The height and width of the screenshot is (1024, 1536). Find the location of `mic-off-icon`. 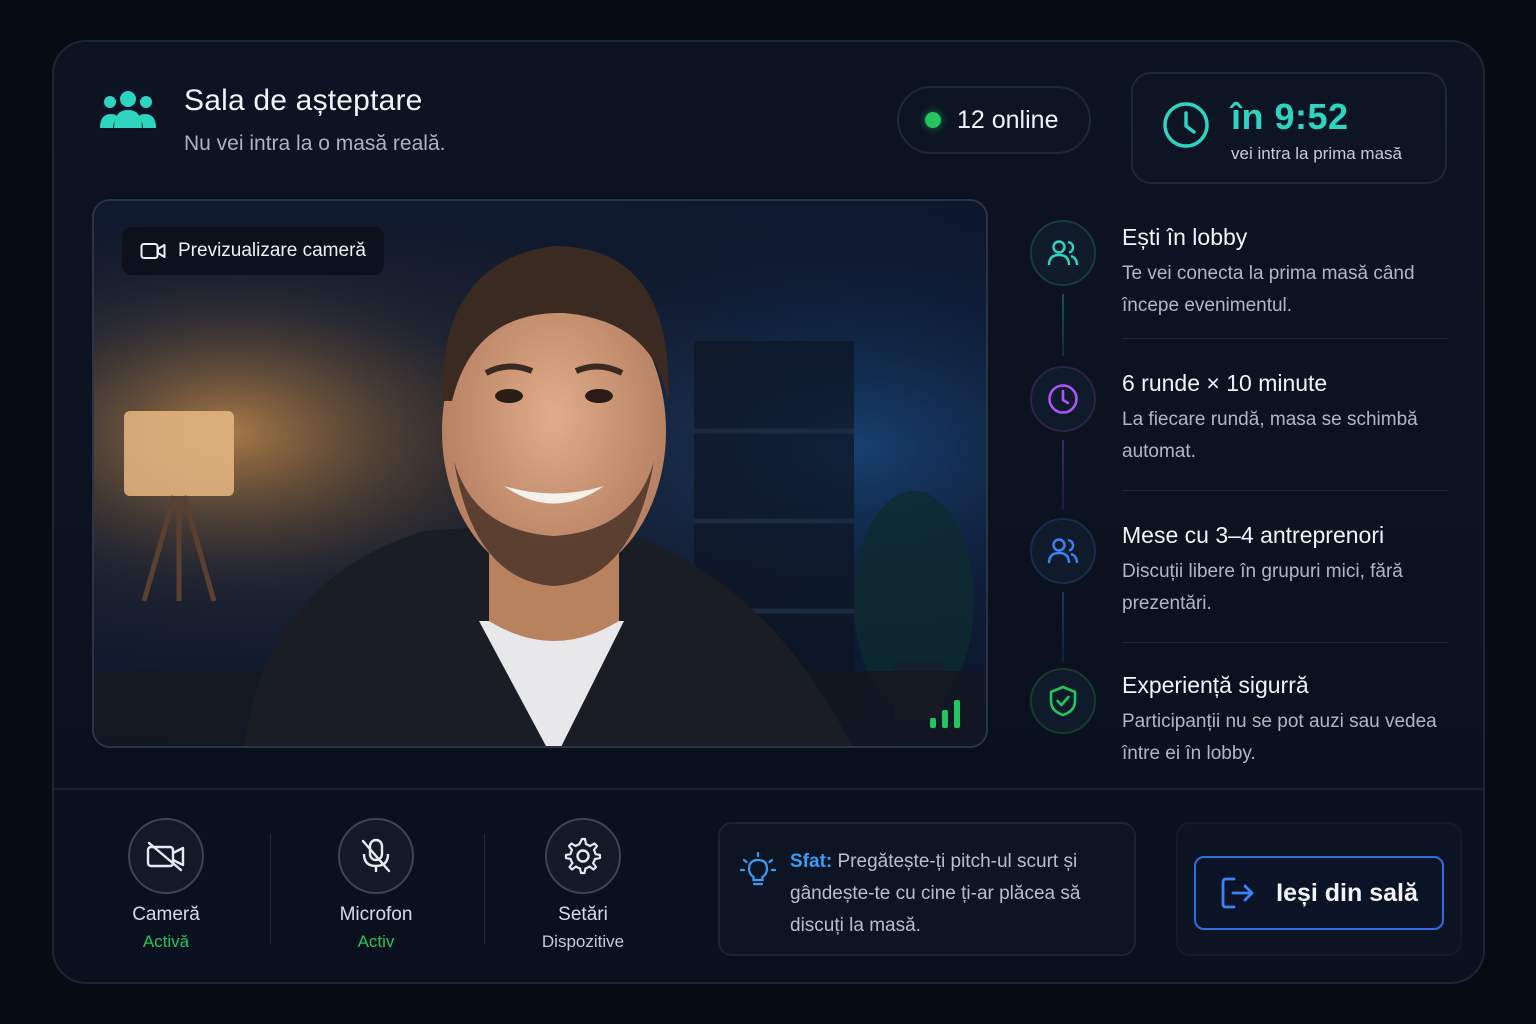

mic-off-icon is located at coordinates (376, 855).